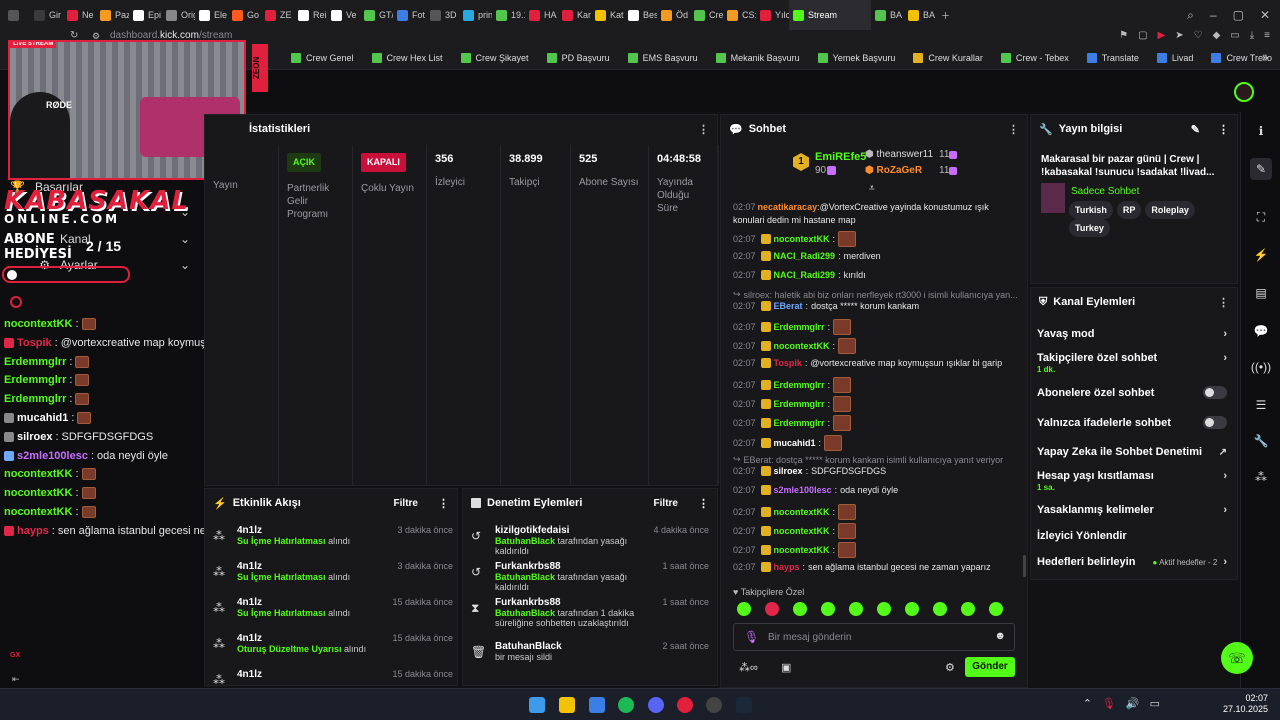  Describe the element at coordinates (900, 170) in the screenshot. I see `gifter-name: RoZaGeR` at that location.